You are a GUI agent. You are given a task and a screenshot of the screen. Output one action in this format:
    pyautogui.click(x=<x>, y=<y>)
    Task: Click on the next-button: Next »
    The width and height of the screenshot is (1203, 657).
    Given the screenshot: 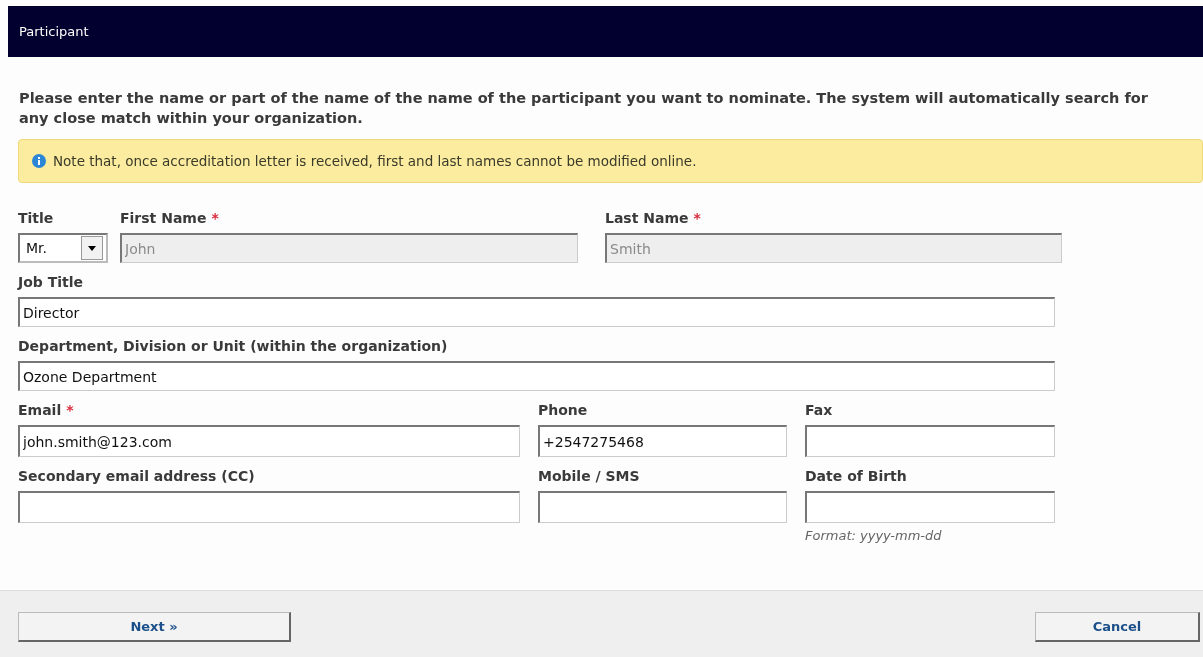 What is the action you would take?
    pyautogui.click(x=154, y=627)
    